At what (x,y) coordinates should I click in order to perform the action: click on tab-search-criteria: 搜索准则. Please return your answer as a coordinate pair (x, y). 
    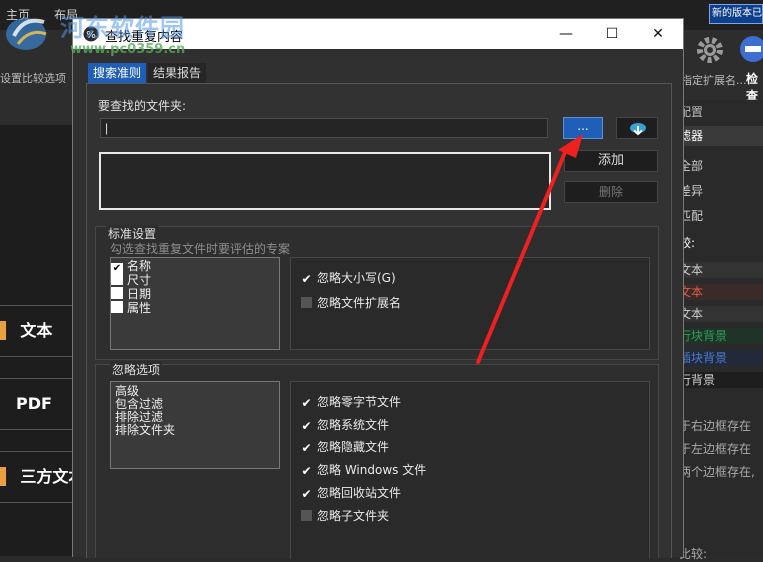
    Looking at the image, I should click on (117, 73).